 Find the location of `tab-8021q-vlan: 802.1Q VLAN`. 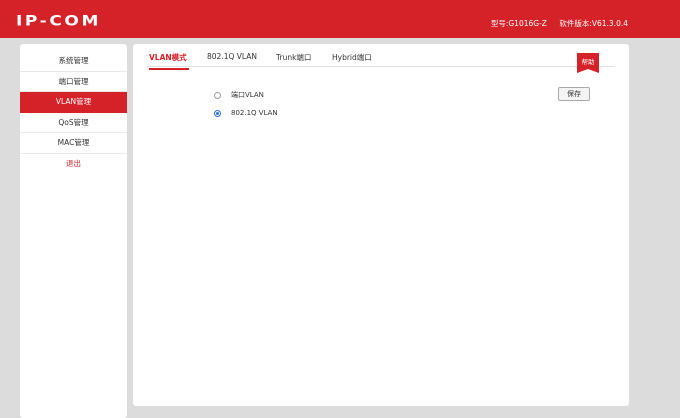

tab-8021q-vlan: 802.1Q VLAN is located at coordinates (232, 56).